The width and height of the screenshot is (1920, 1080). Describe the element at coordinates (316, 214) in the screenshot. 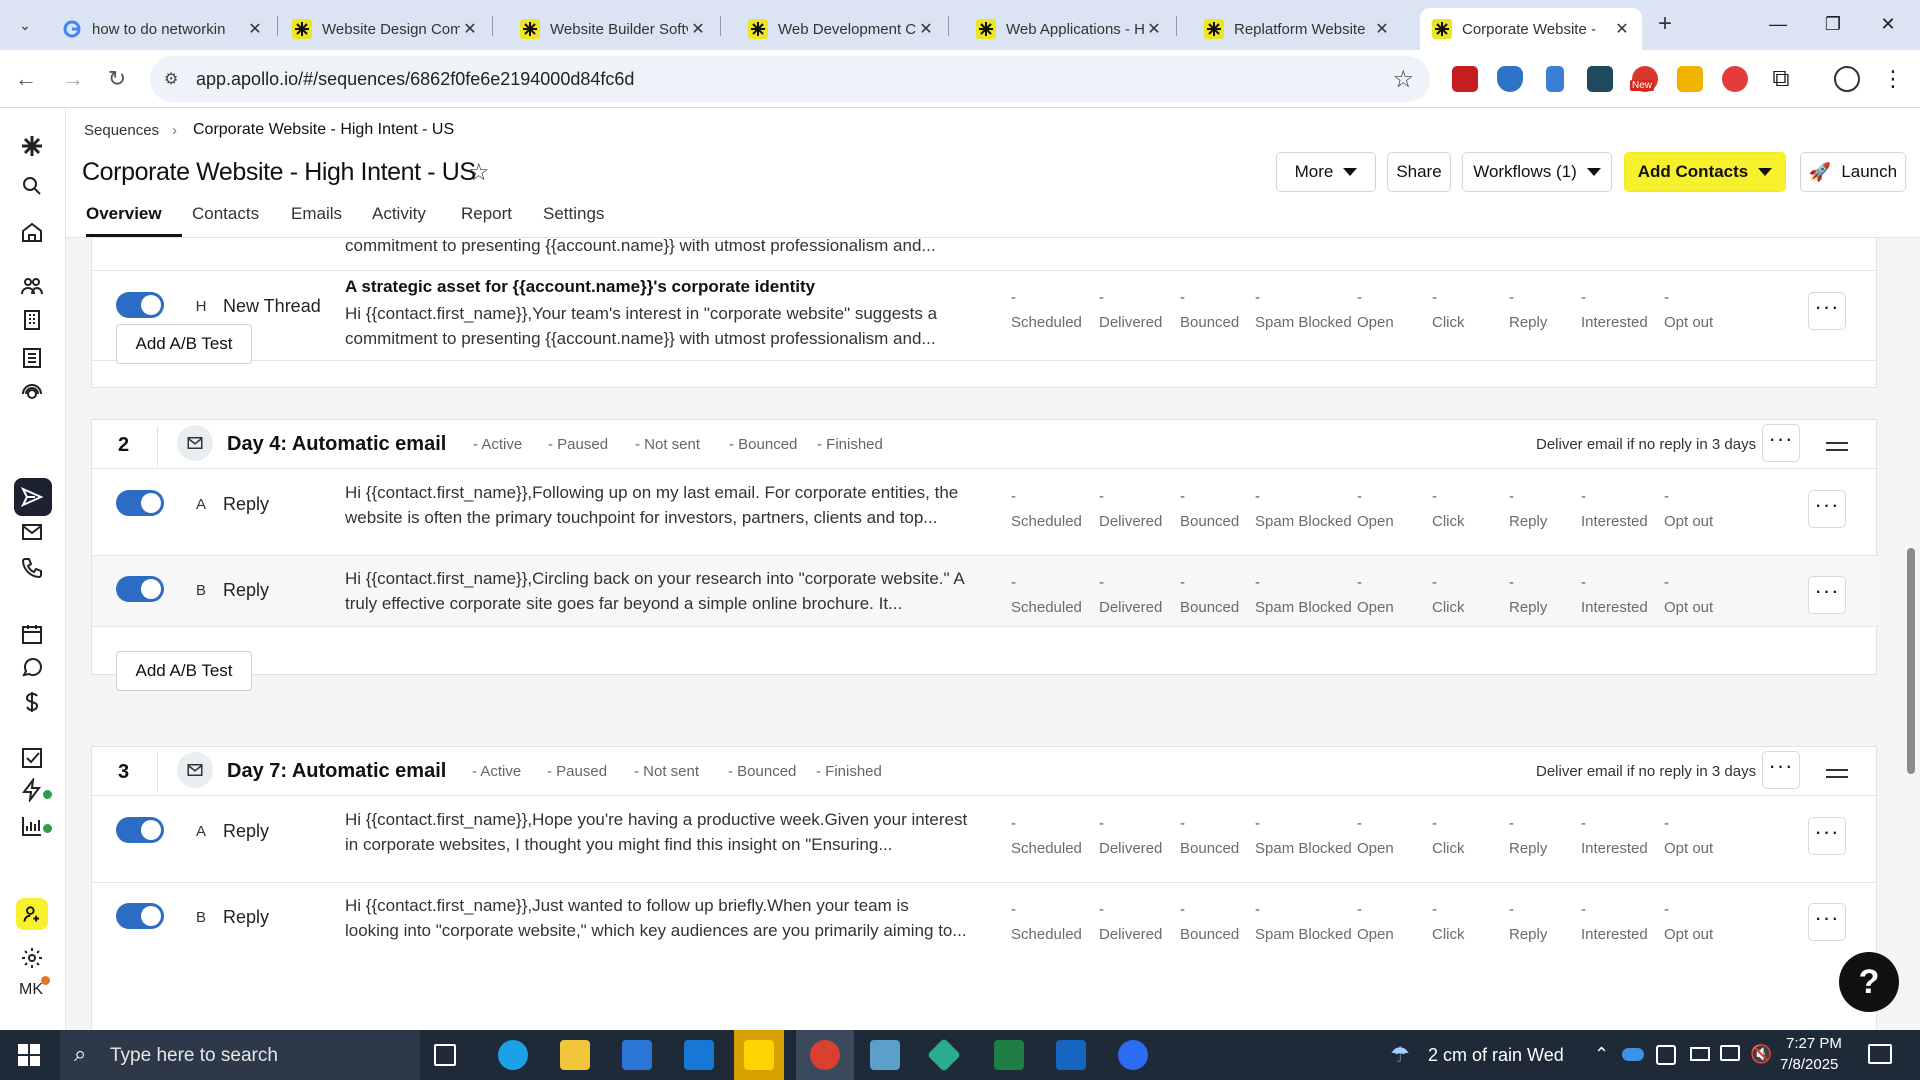

I see `tab-emails: Emails` at that location.